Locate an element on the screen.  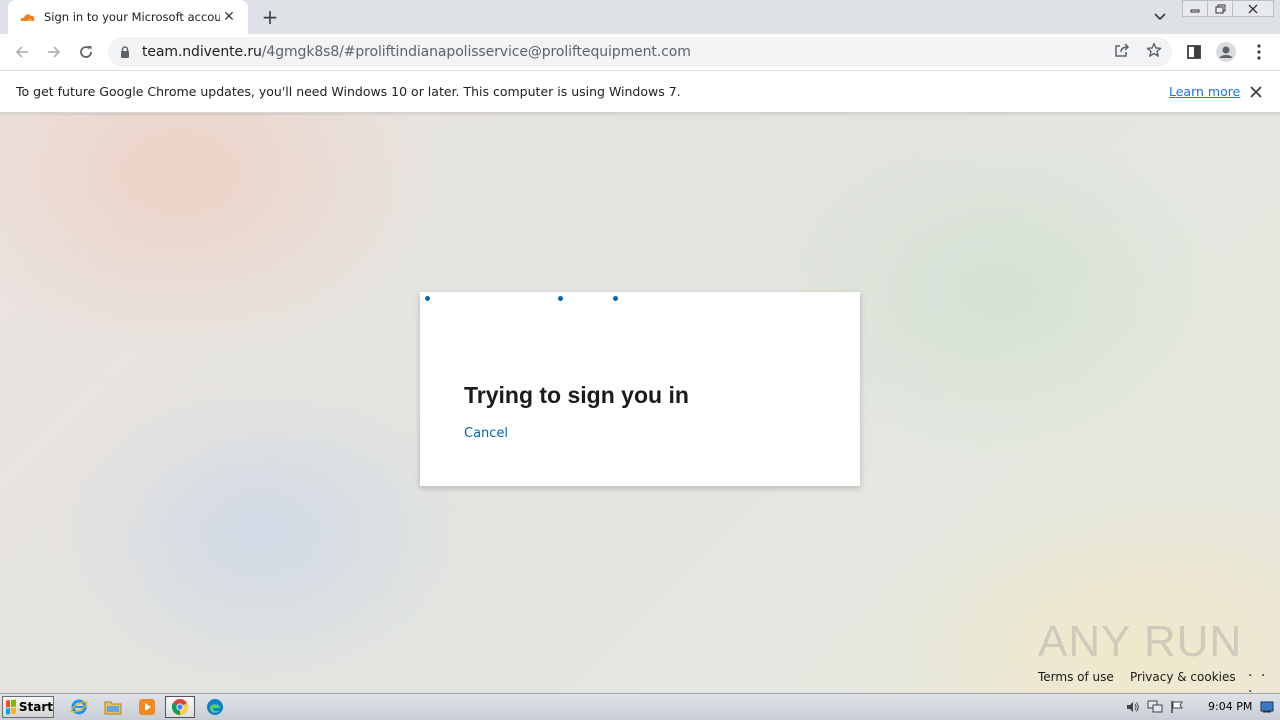
ie-icon is located at coordinates (79, 707).